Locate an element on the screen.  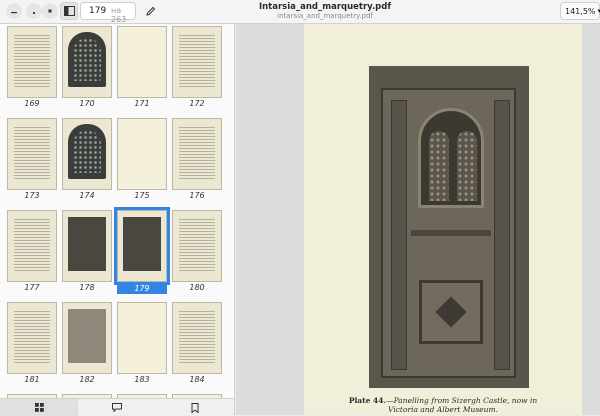
annotate-button is located at coordinates (150, 11).